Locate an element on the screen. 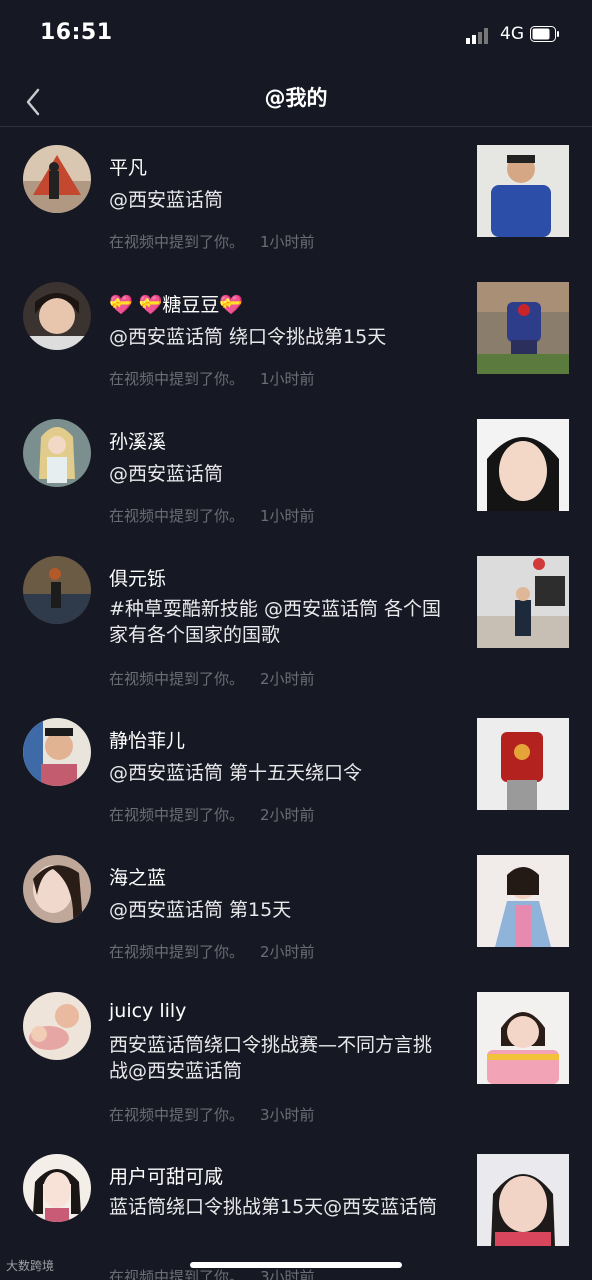 This screenshot has height=1280, width=592. mention-text: @西安蓝话筒 第十五天绕口令 is located at coordinates (279, 773).